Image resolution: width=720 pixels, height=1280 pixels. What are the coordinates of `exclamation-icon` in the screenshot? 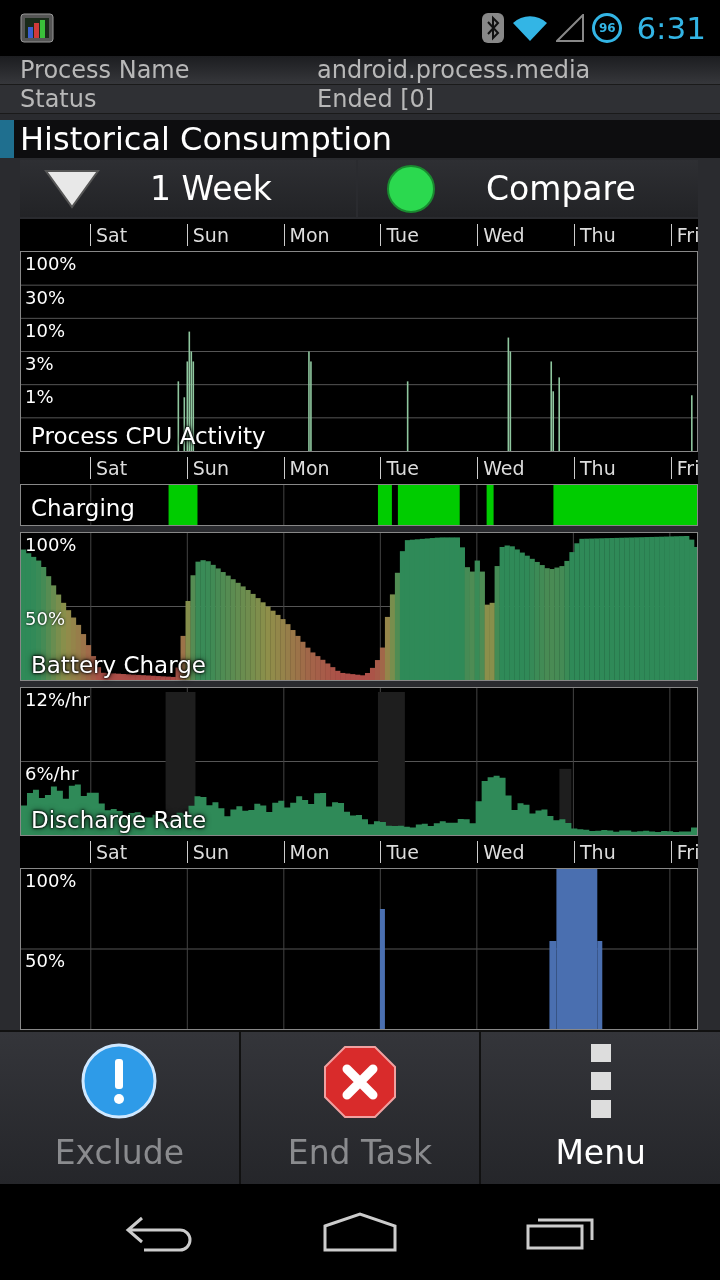 It's located at (119, 1081).